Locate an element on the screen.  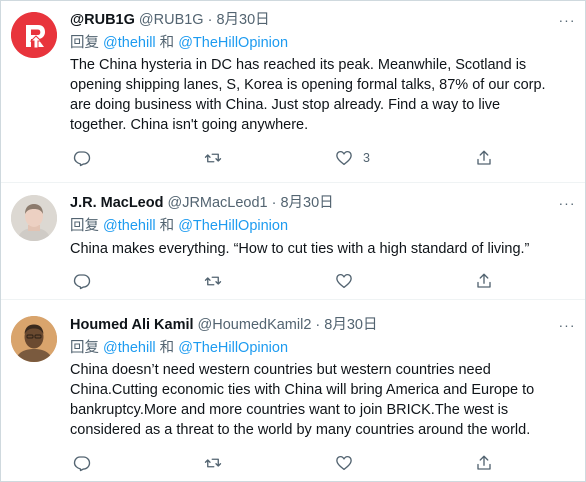
tweet-header: Houmed Ali Kamil @HoumedKamil2 · 8月30日 is located at coordinates (223, 325).